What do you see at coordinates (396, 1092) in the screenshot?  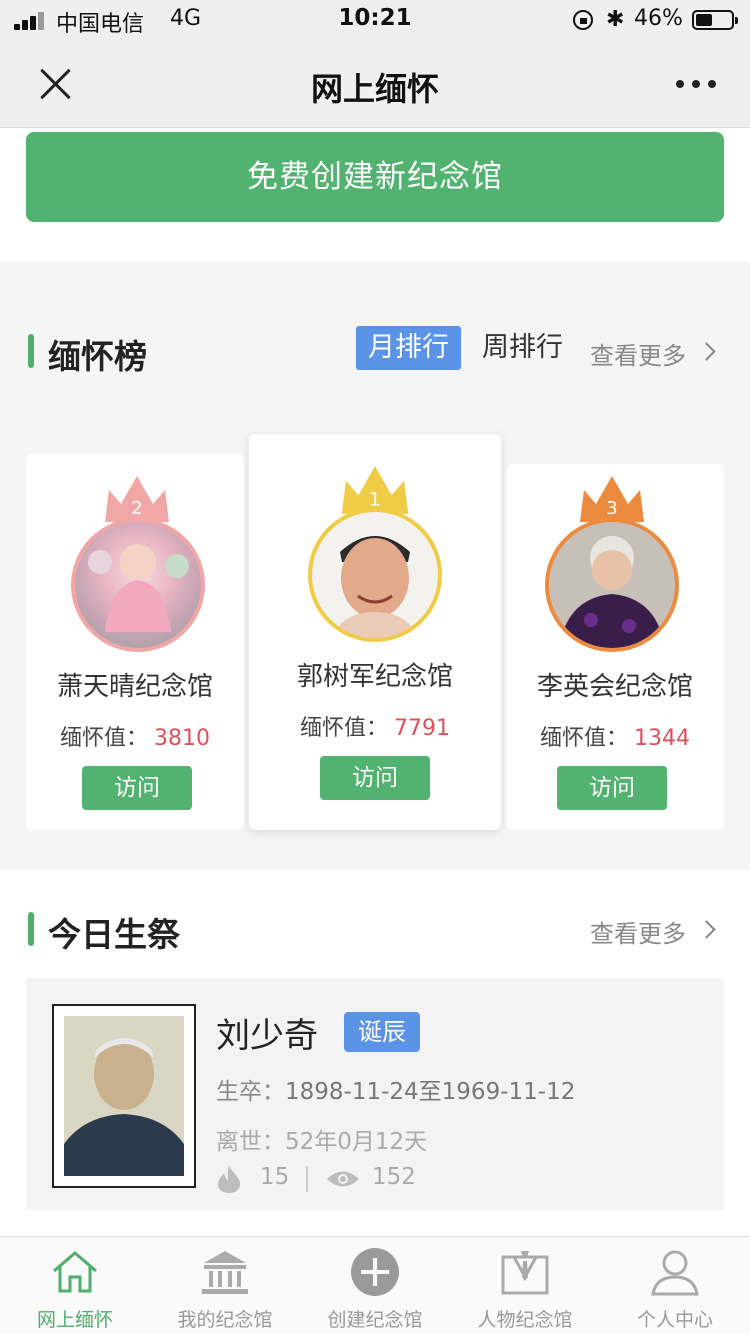 I see `life-dates: 生卒：1898-11-24至1969-11-12` at bounding box center [396, 1092].